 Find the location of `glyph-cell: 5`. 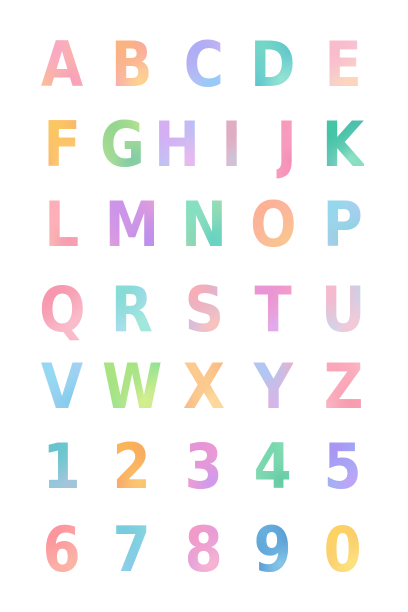

glyph-cell: 5 is located at coordinates (343, 467).